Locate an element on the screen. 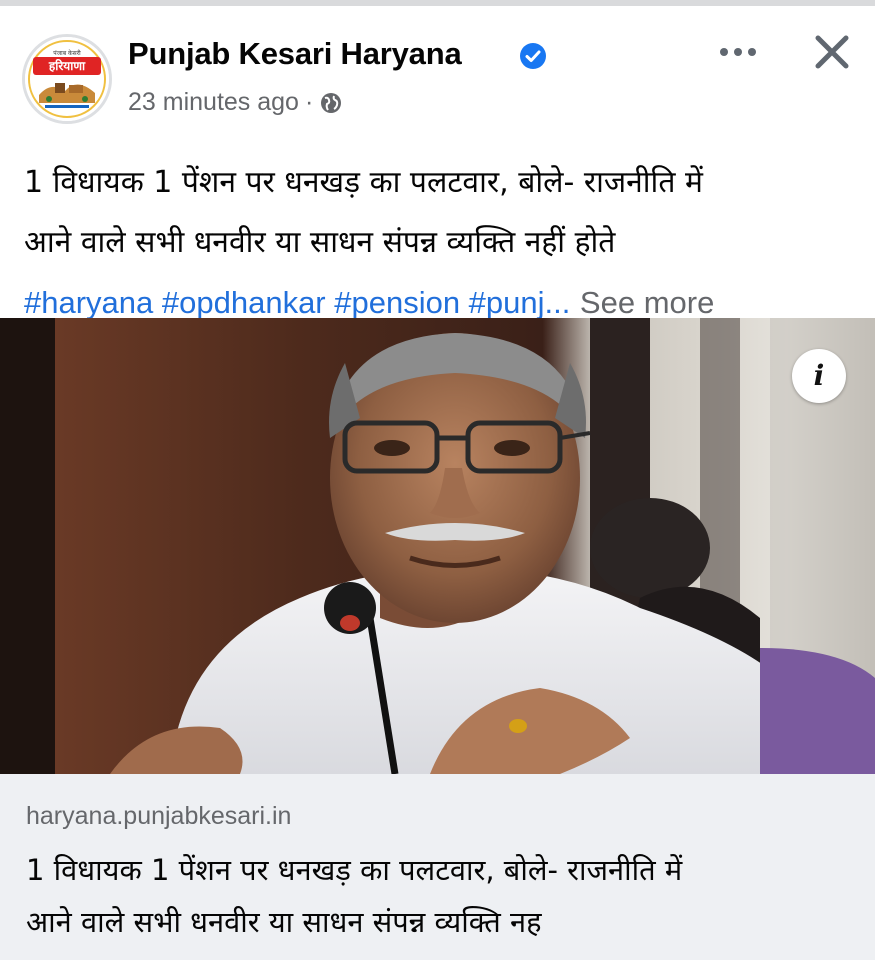 The width and height of the screenshot is (875, 960). avatar-small-text: पंजाब केसरी is located at coordinates (67, 53).